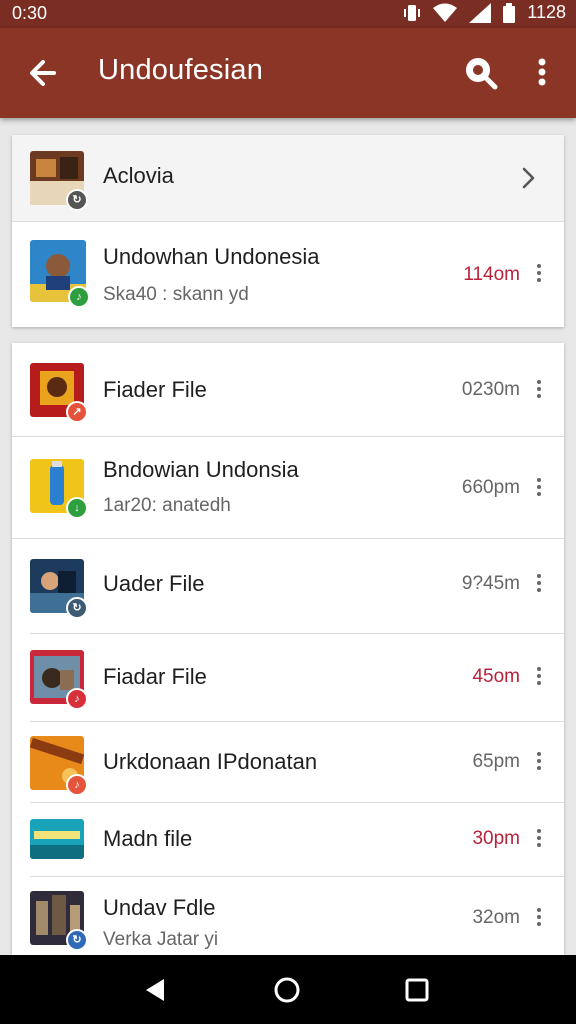  Describe the element at coordinates (210, 761) in the screenshot. I see `file-name: Urkdonaan IPdonatan` at that location.